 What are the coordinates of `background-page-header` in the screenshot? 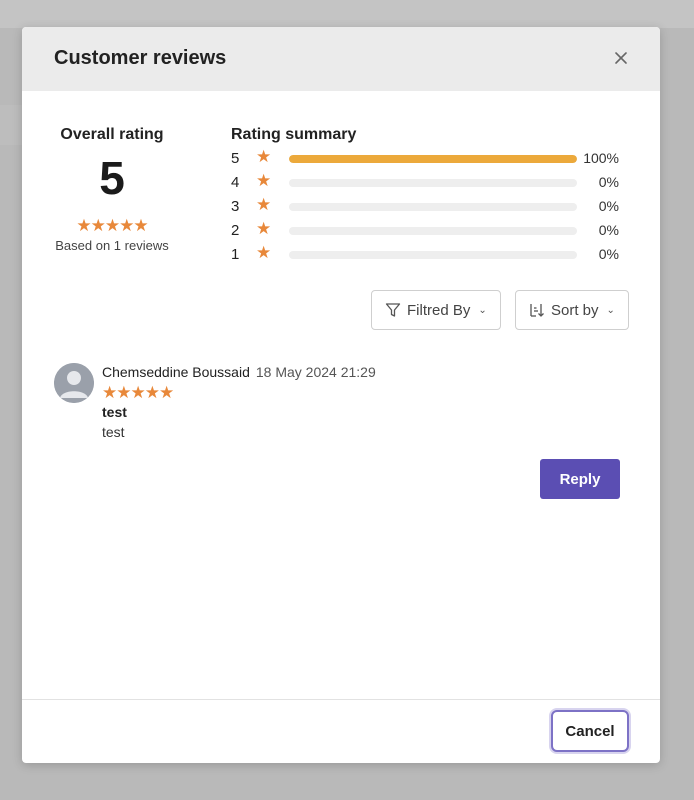 It's located at (347, 14).